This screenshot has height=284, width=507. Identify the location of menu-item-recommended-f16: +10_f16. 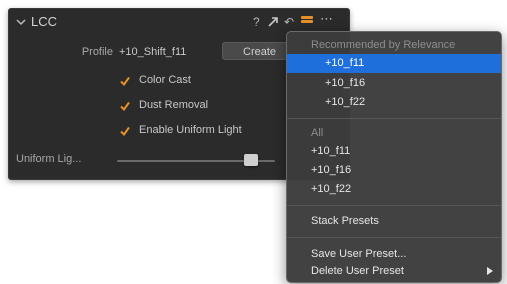
(394, 83).